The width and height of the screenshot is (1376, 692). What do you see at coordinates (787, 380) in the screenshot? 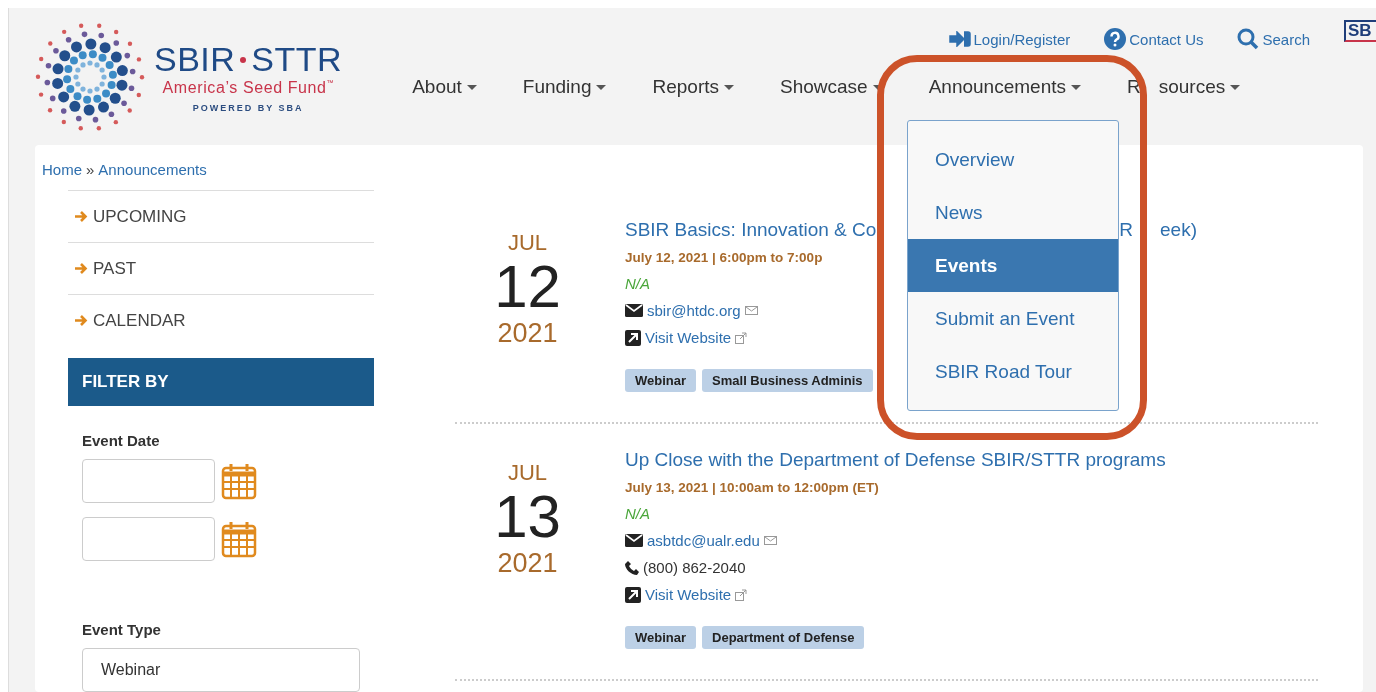
I see `event-tag: Small Business Adminis` at bounding box center [787, 380].